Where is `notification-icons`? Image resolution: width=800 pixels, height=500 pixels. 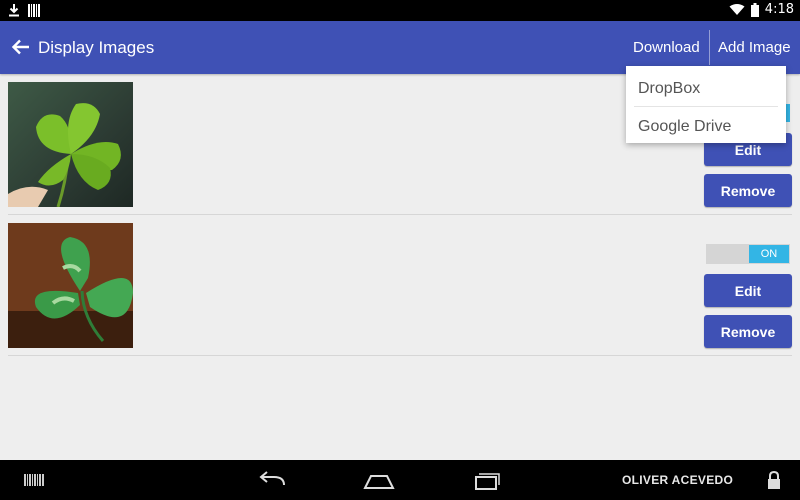
notification-icons is located at coordinates (24, 10).